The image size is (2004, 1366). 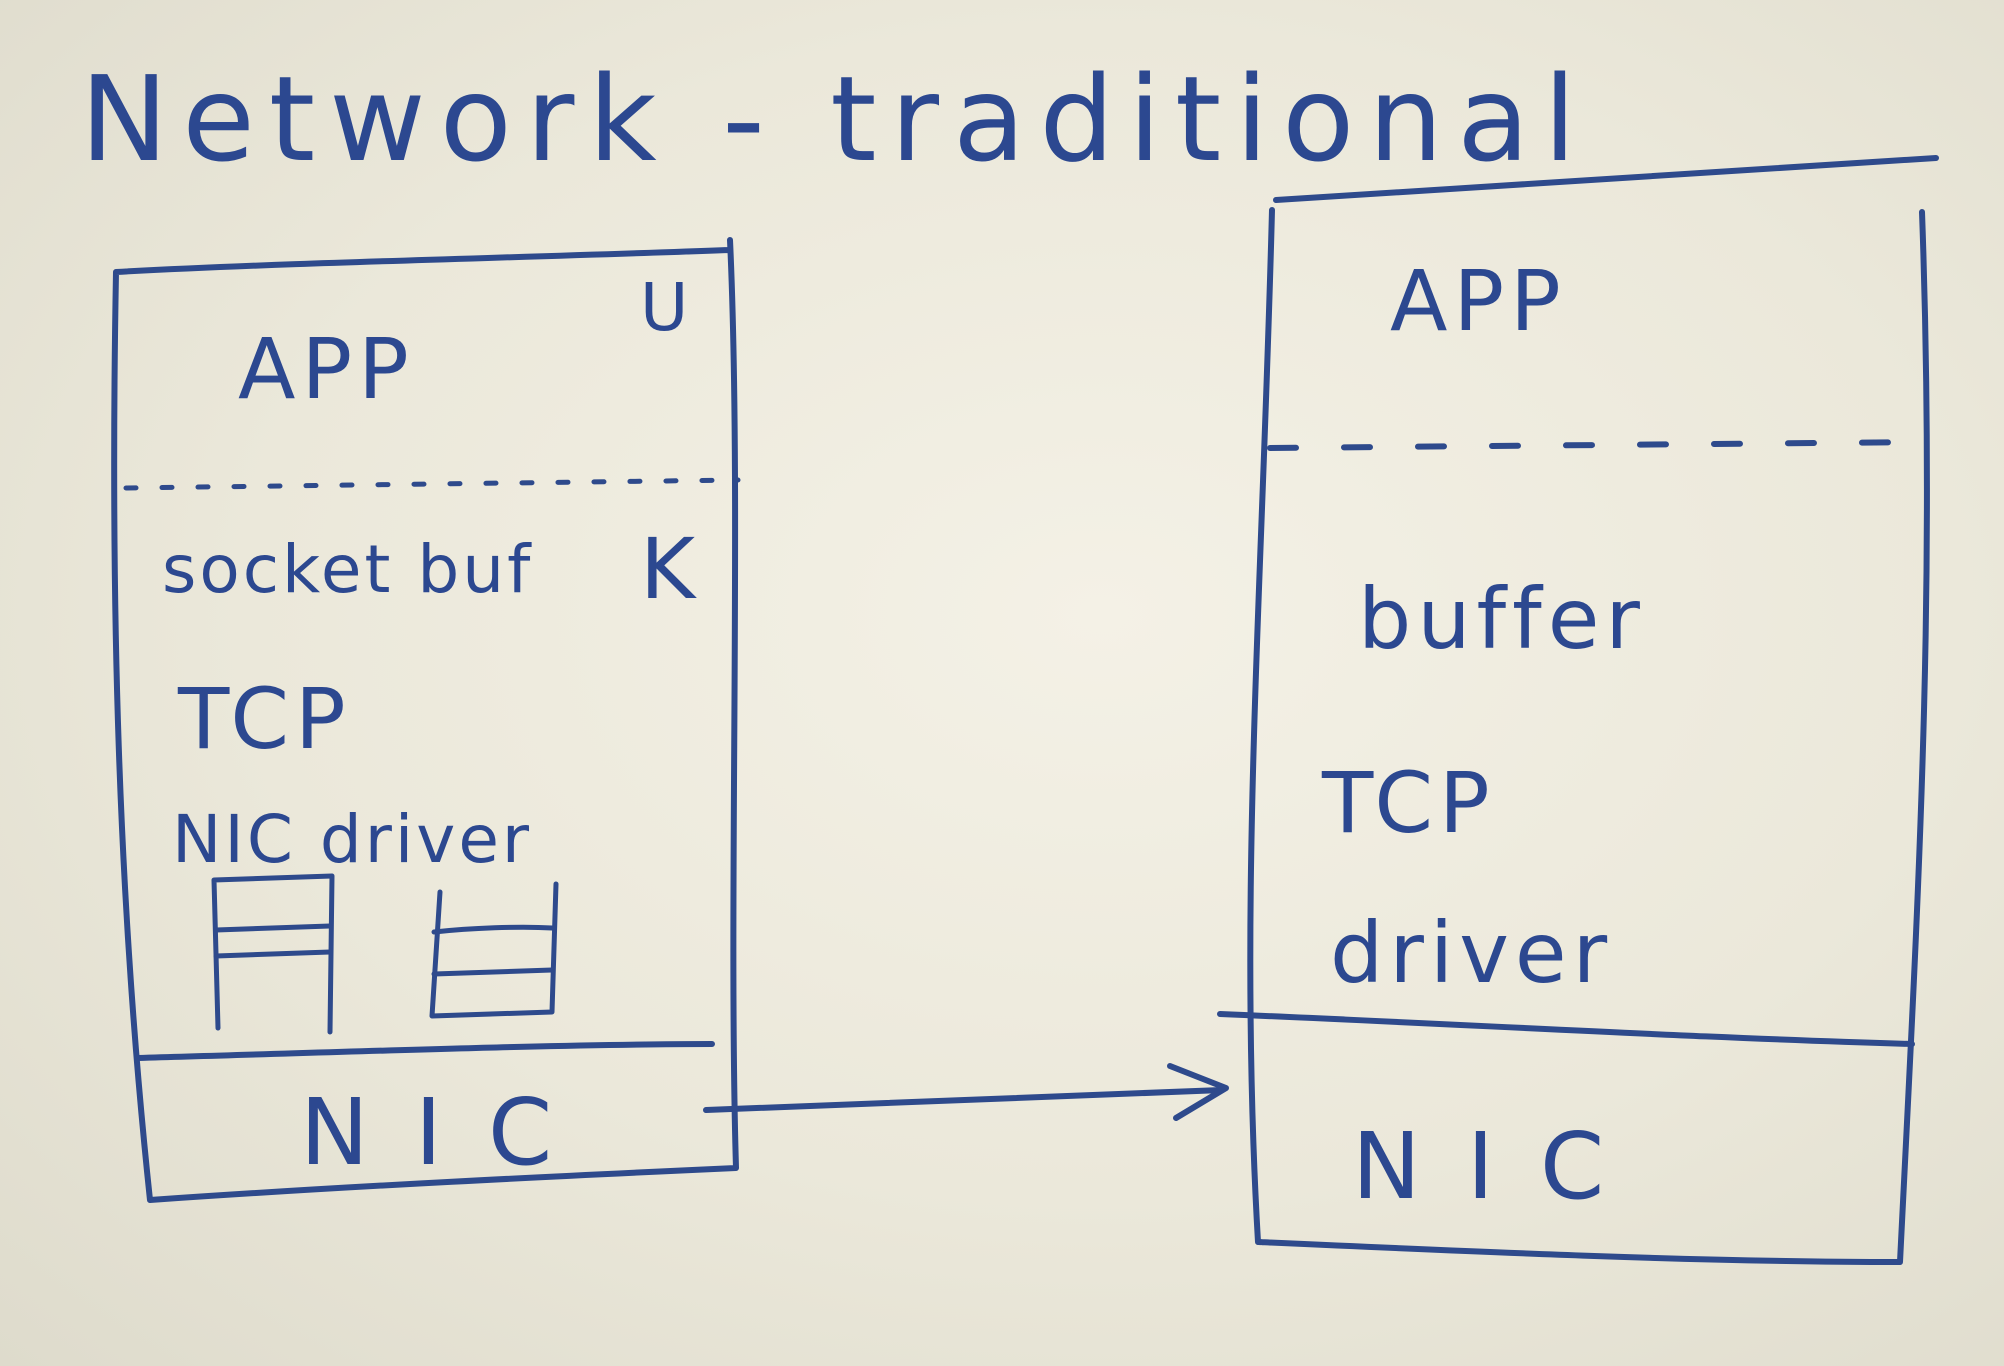 I want to click on network-link-arrow, so click(x=966, y=1092).